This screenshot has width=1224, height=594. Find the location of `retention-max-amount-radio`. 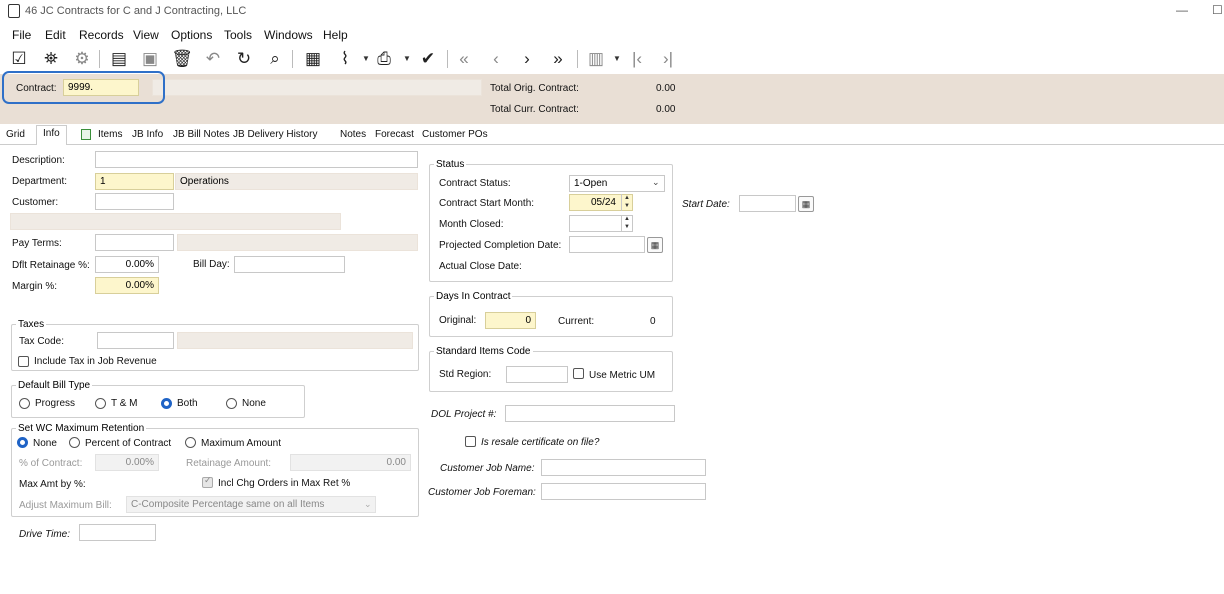

retention-max-amount-radio is located at coordinates (190, 442).